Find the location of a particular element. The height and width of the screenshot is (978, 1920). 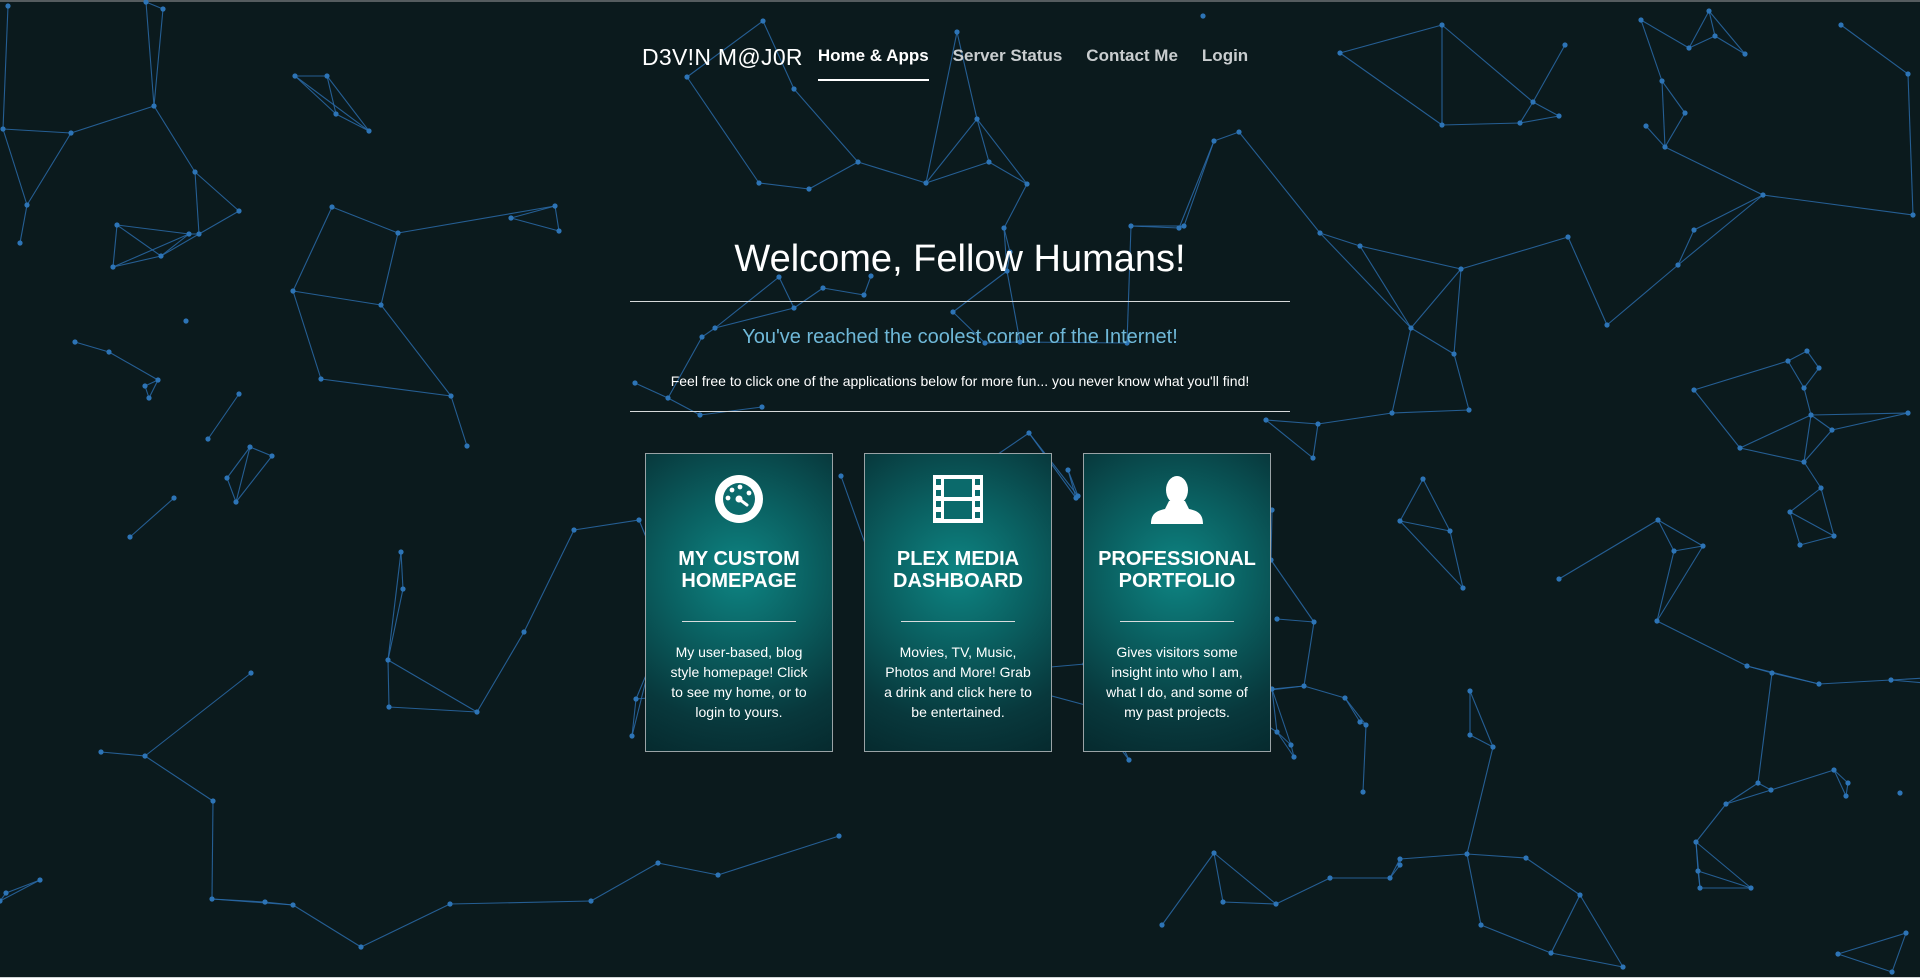

nav-home-apps: Home & Apps is located at coordinates (873, 63).